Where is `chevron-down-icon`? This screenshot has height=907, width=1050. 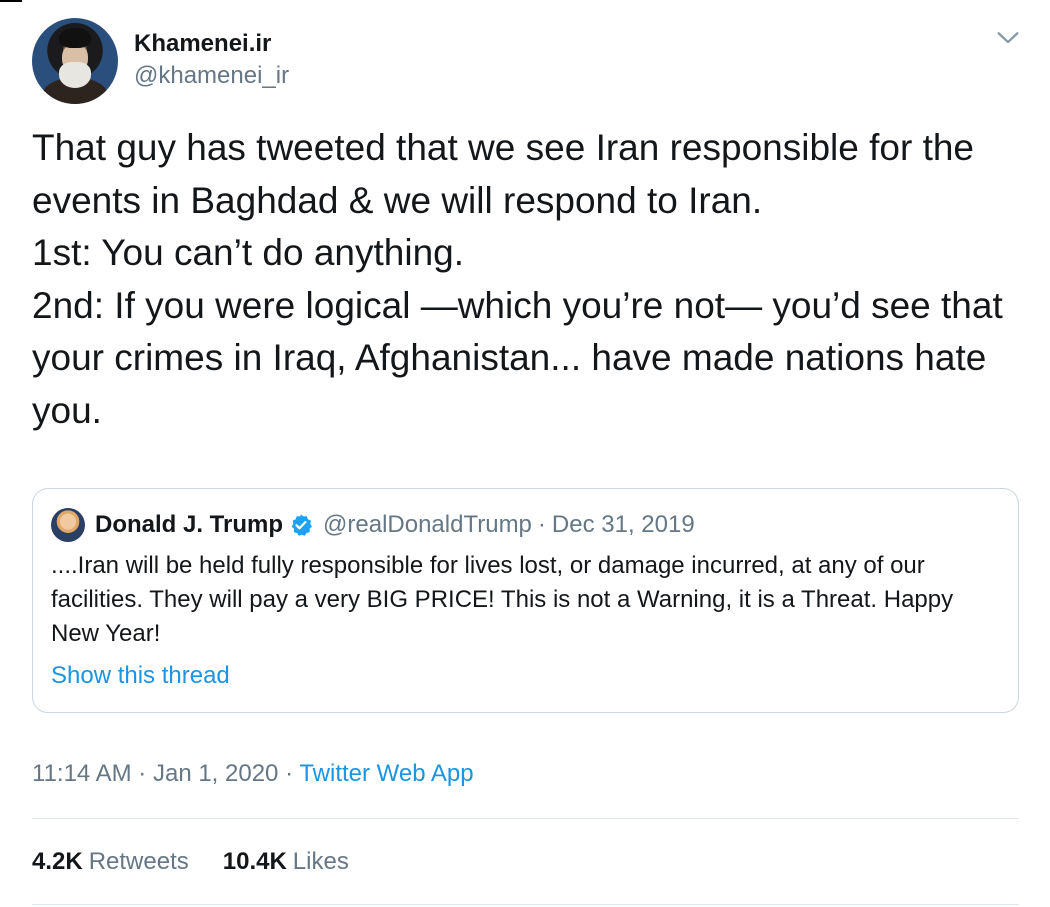
chevron-down-icon is located at coordinates (1008, 38).